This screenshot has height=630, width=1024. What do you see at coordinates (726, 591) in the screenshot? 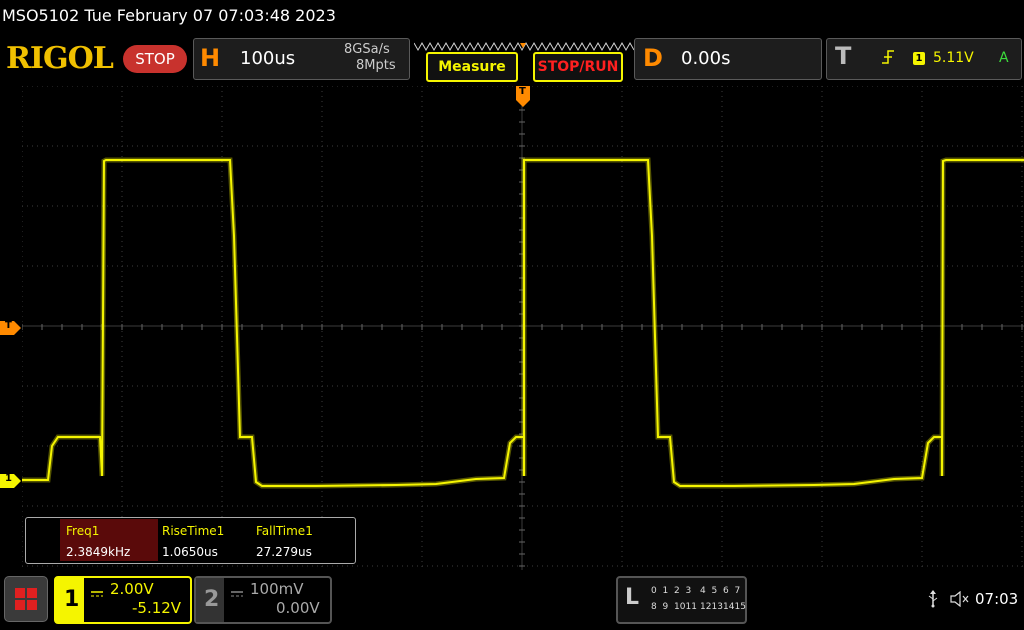
I see `logic-channel-6: 6` at bounding box center [726, 591].